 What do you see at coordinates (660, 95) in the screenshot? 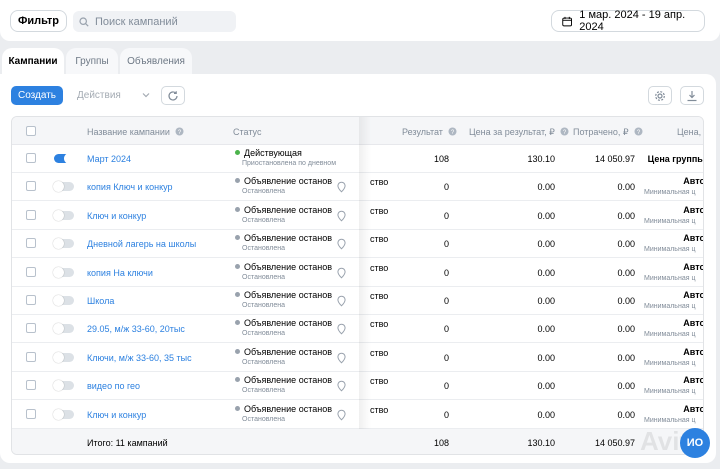
I see `settings-button` at bounding box center [660, 95].